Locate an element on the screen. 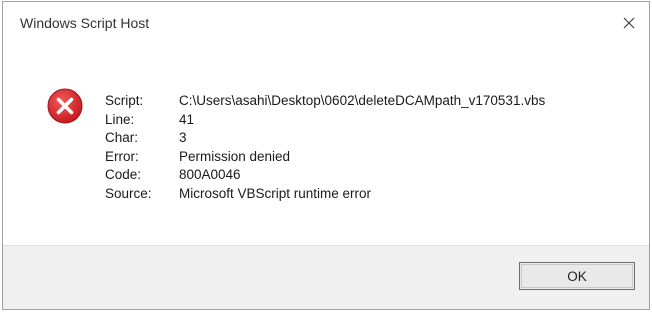 This screenshot has height=313, width=652. detail-row-char: Char: 3 is located at coordinates (325, 138).